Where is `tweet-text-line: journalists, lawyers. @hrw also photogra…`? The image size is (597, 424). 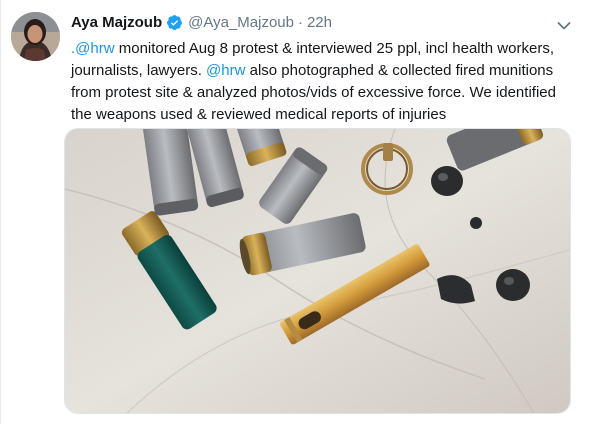
tweet-text-line: journalists, lawyers. @hrw also photogra… is located at coordinates (326, 71).